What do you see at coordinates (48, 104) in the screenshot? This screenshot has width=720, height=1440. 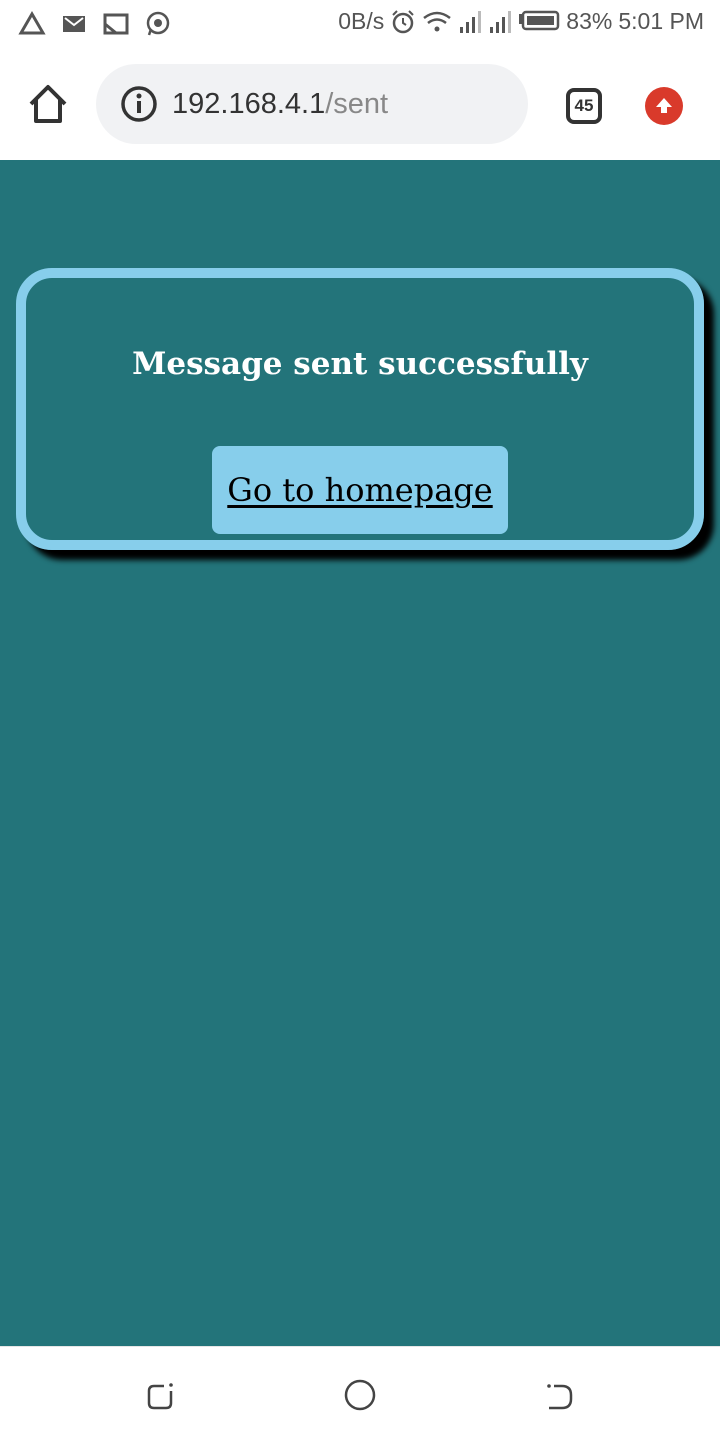 I see `home-icon` at bounding box center [48, 104].